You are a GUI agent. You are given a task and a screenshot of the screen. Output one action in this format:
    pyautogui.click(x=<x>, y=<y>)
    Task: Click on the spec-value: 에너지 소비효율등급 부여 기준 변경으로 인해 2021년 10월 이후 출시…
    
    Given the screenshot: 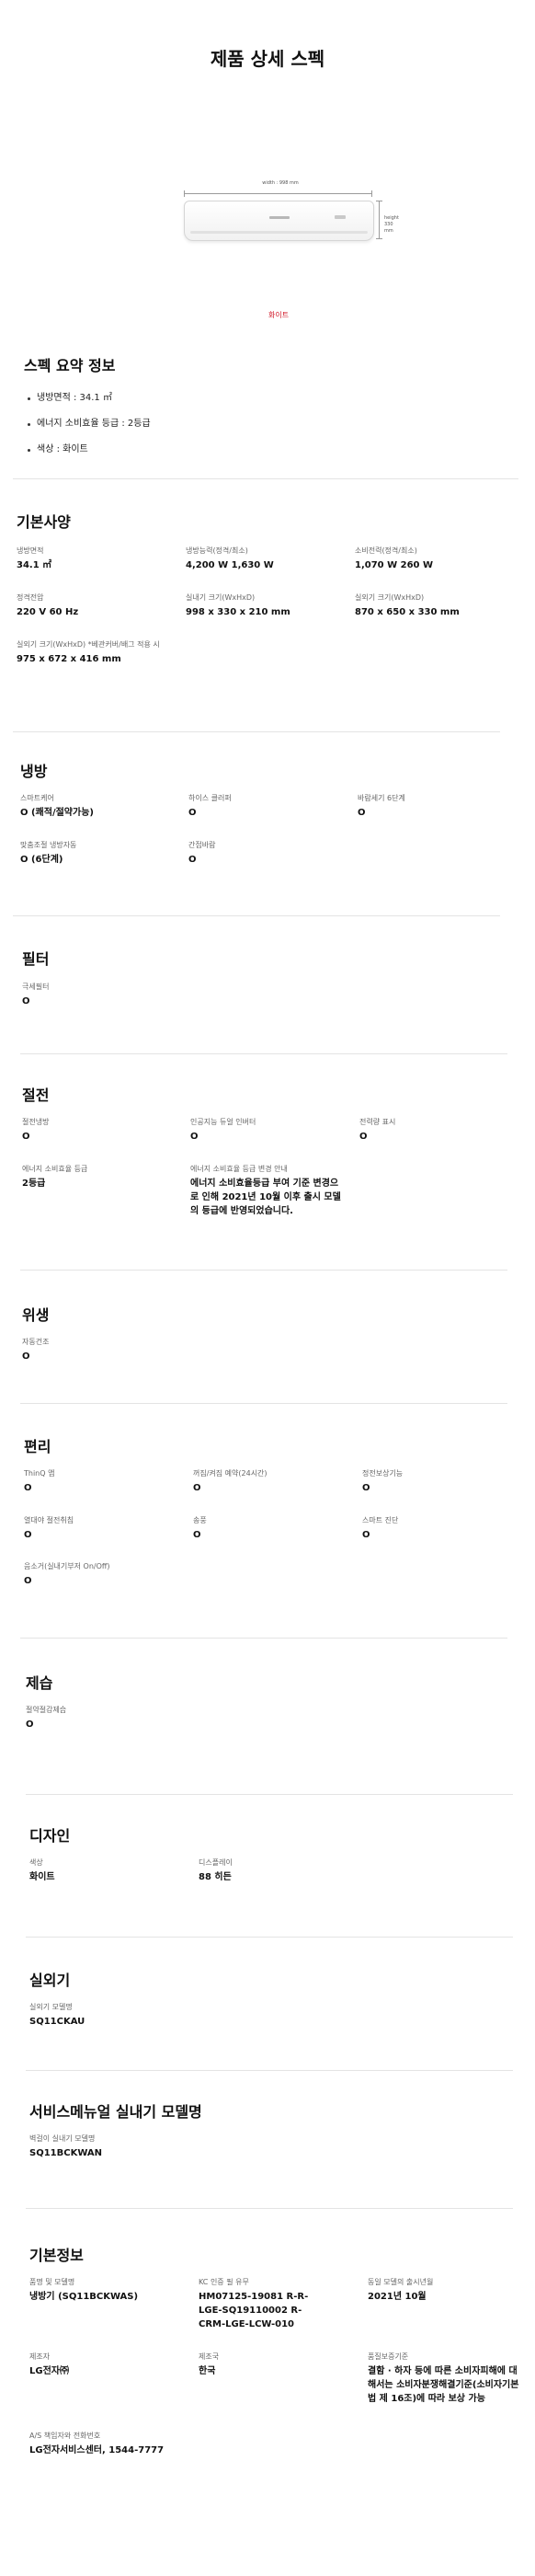 What is the action you would take?
    pyautogui.click(x=265, y=1197)
    